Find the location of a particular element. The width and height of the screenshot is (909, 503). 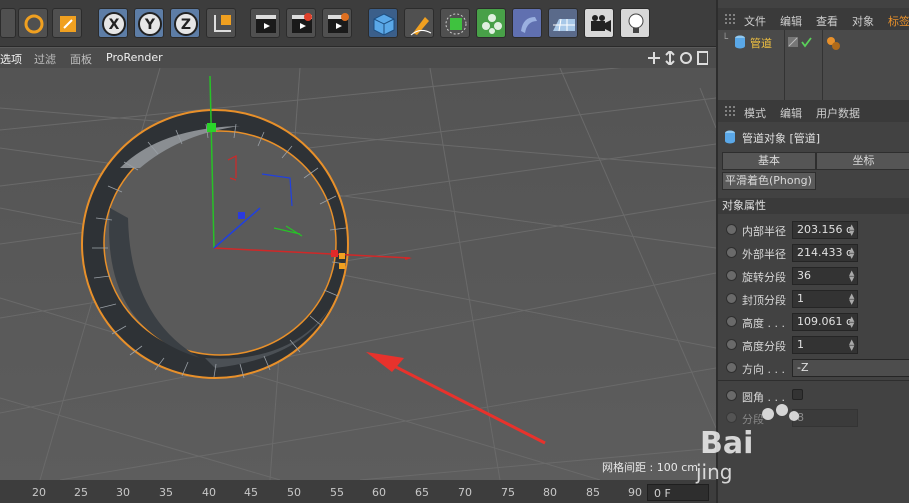

render-view-button is located at coordinates (265, 23).